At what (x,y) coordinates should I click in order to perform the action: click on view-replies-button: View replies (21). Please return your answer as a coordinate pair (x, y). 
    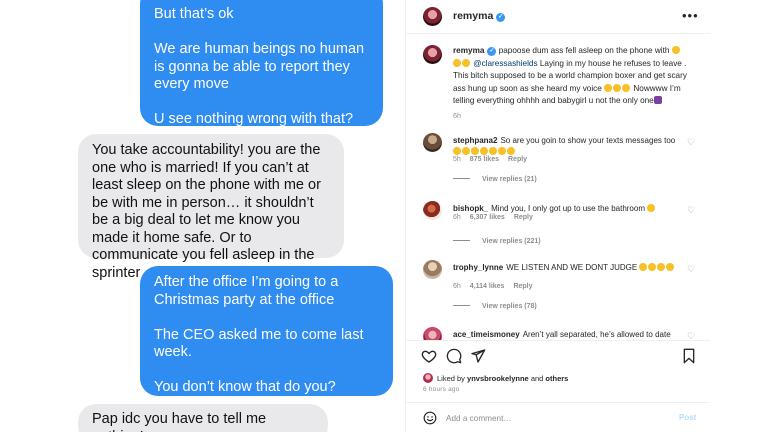
    Looking at the image, I should click on (495, 179).